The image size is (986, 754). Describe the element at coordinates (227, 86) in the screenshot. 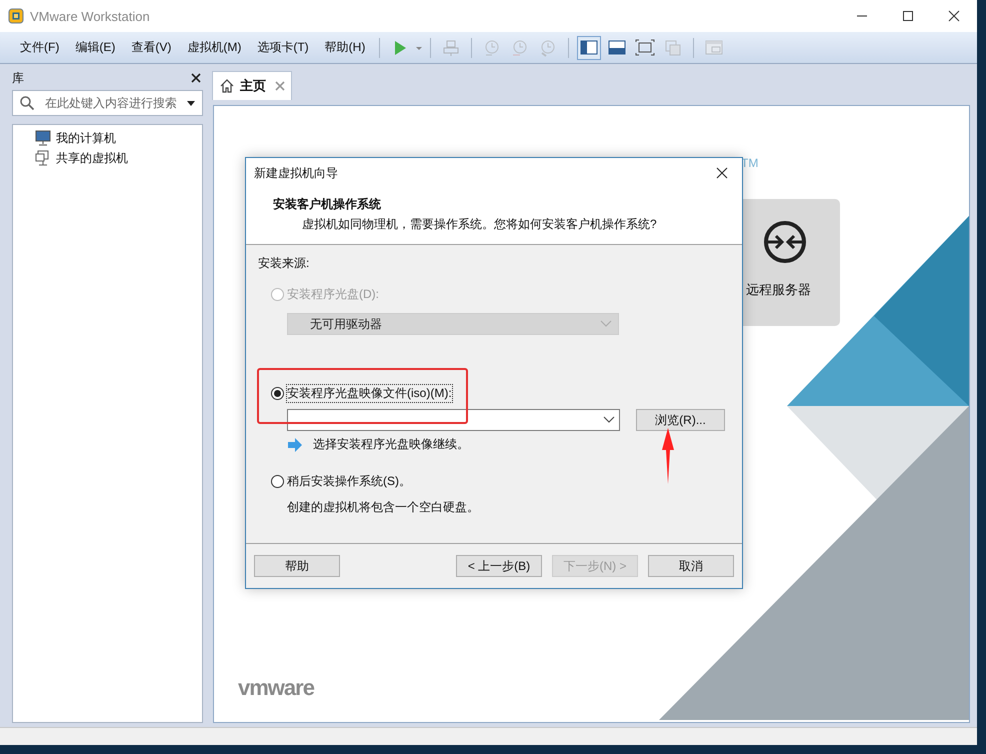

I see `home-icon` at that location.